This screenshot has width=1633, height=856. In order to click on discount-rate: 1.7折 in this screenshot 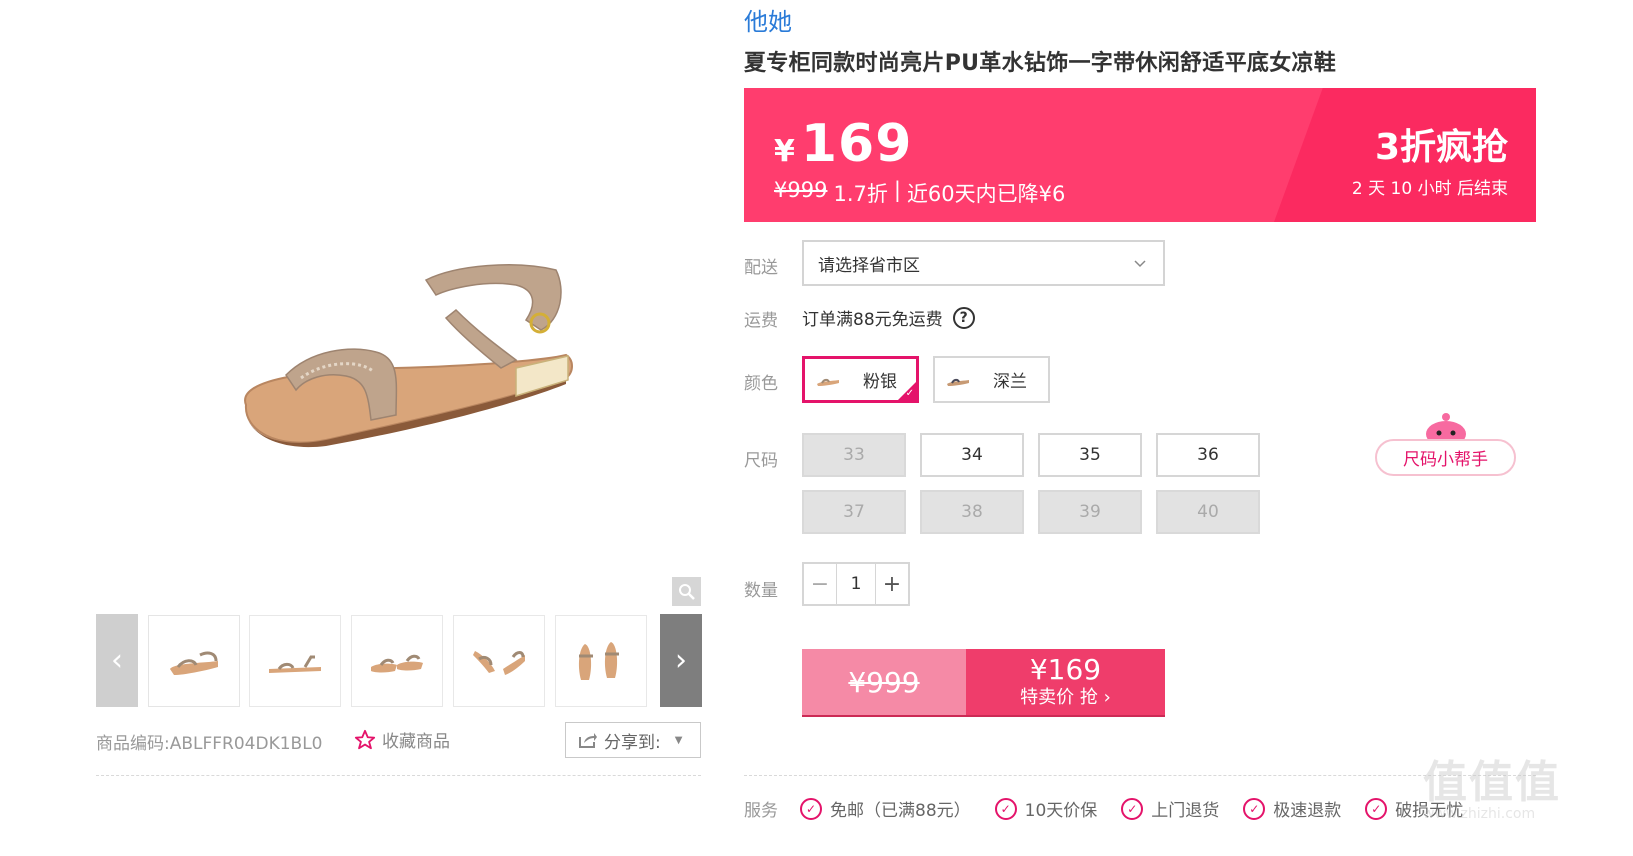, I will do `click(860, 194)`.